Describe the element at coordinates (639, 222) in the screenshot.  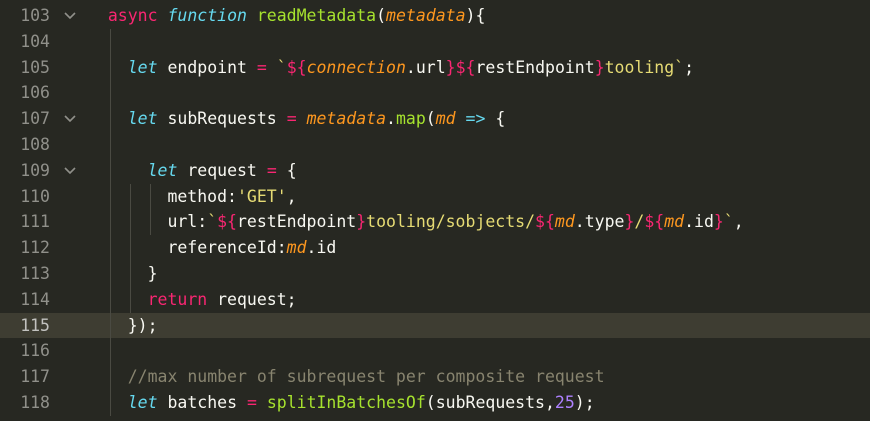
I see `code-token: /` at that location.